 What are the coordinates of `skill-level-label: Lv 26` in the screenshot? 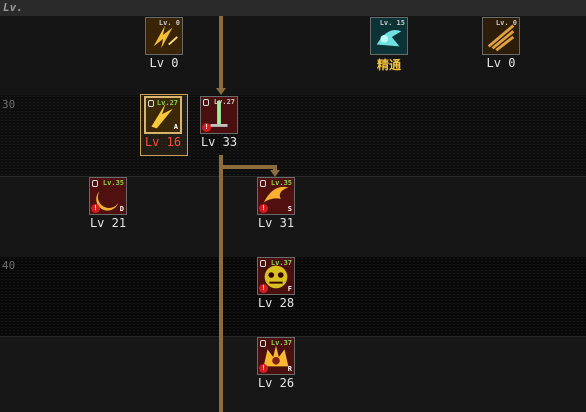 It's located at (276, 383).